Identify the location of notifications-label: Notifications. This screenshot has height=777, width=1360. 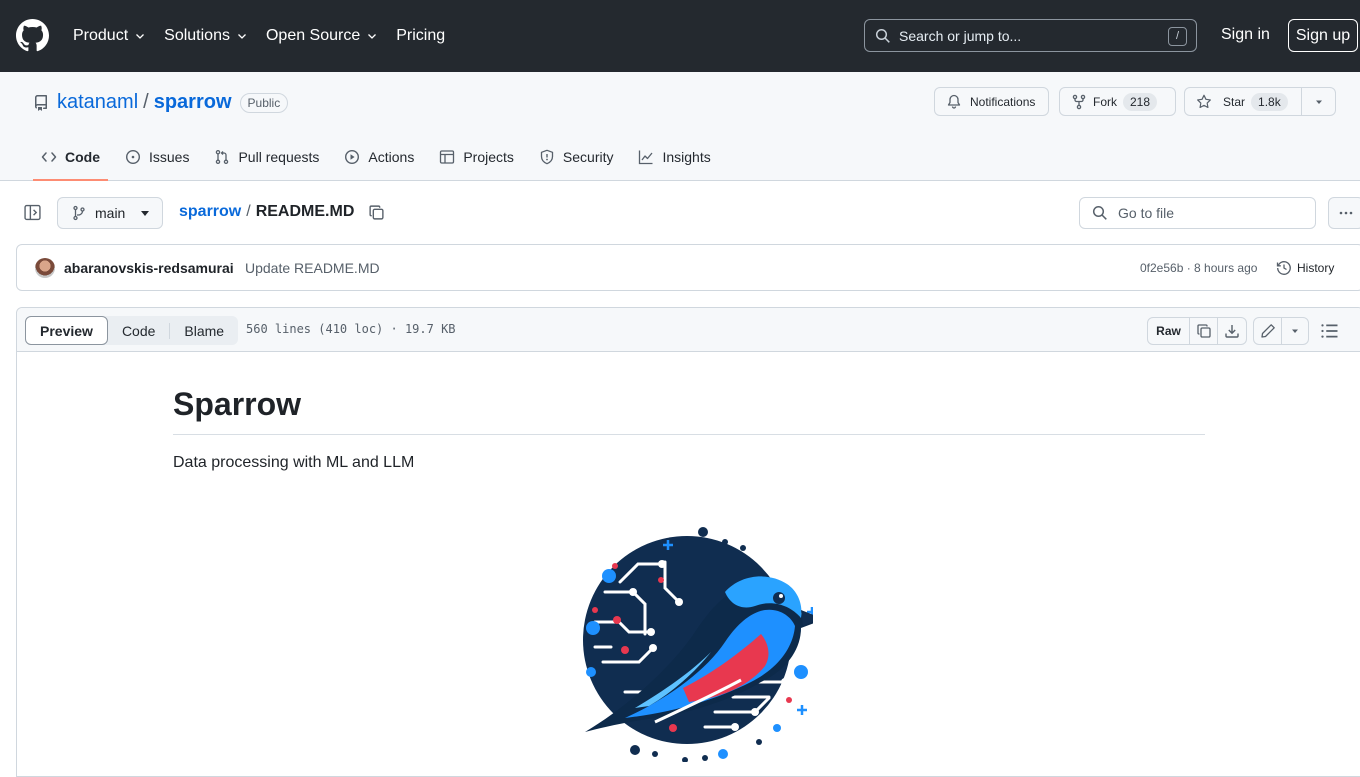
(1003, 101).